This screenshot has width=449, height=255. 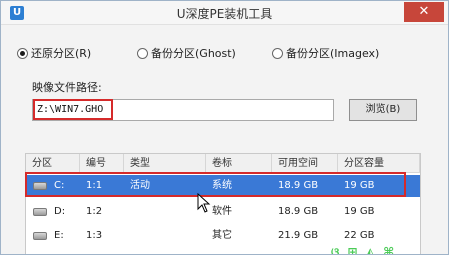 I want to click on cell-free: 18.9 GB, so click(x=298, y=211).